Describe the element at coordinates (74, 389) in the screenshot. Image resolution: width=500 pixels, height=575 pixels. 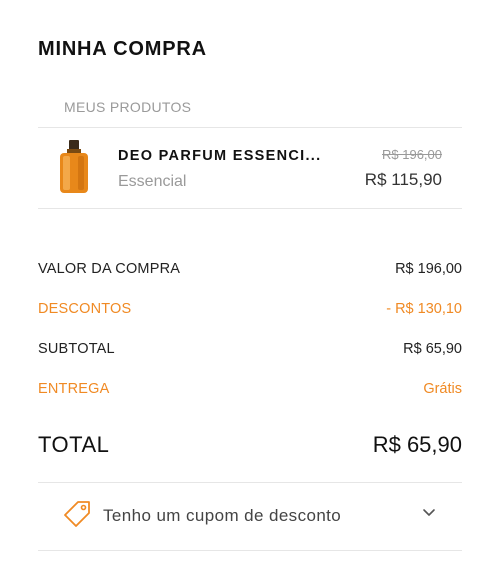
I see `delivery-label: ENTREGA` at that location.